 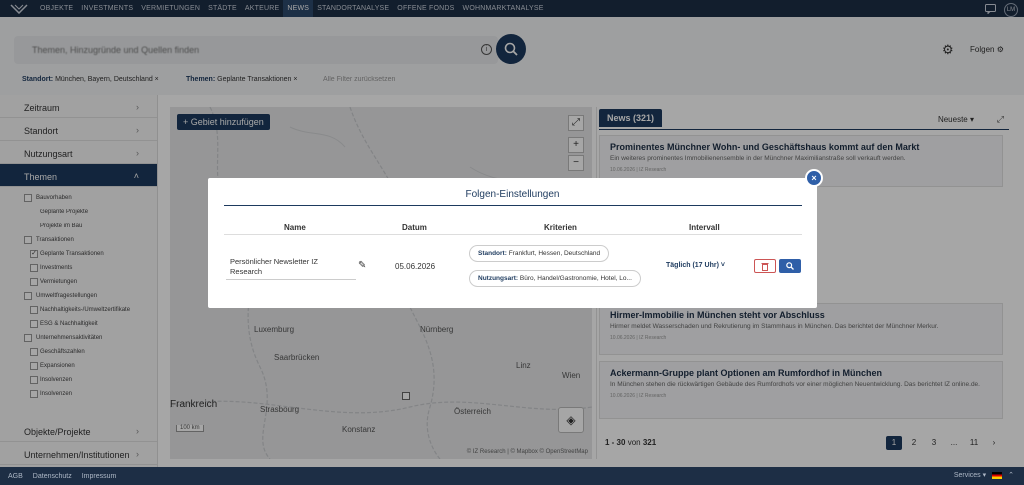 I want to click on pencil-icon: ✎, so click(x=362, y=265).